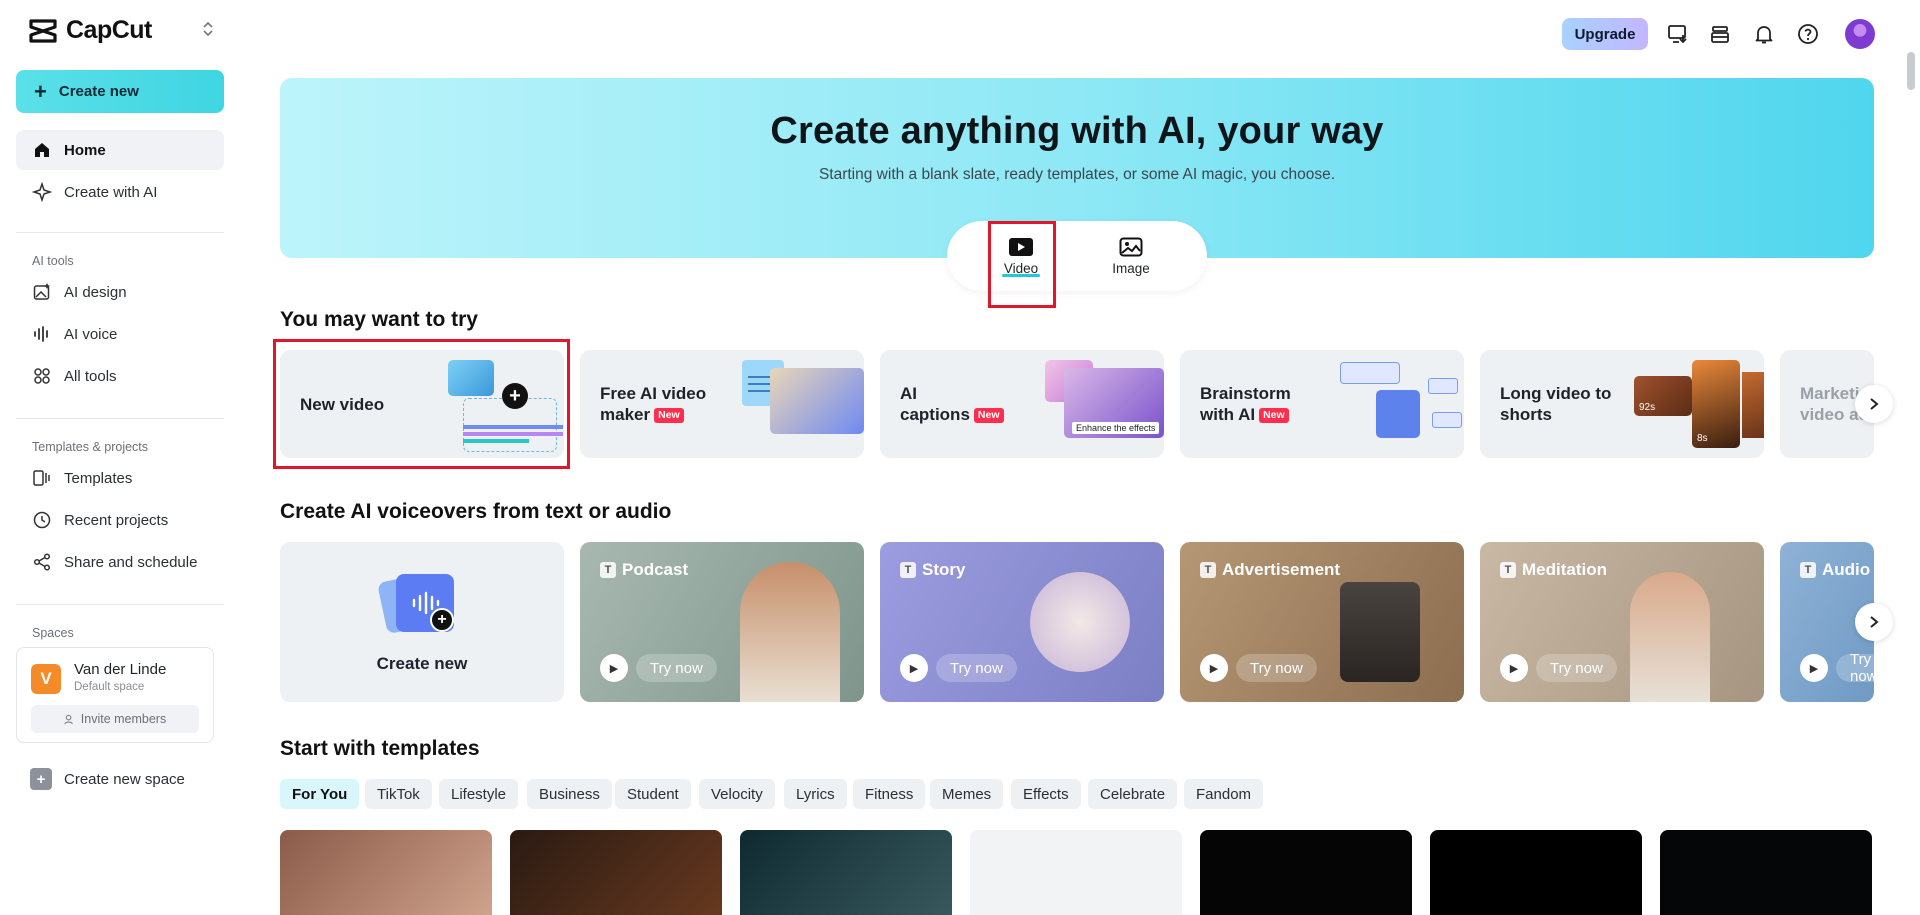  I want to click on tab-label: Image, so click(1131, 268).